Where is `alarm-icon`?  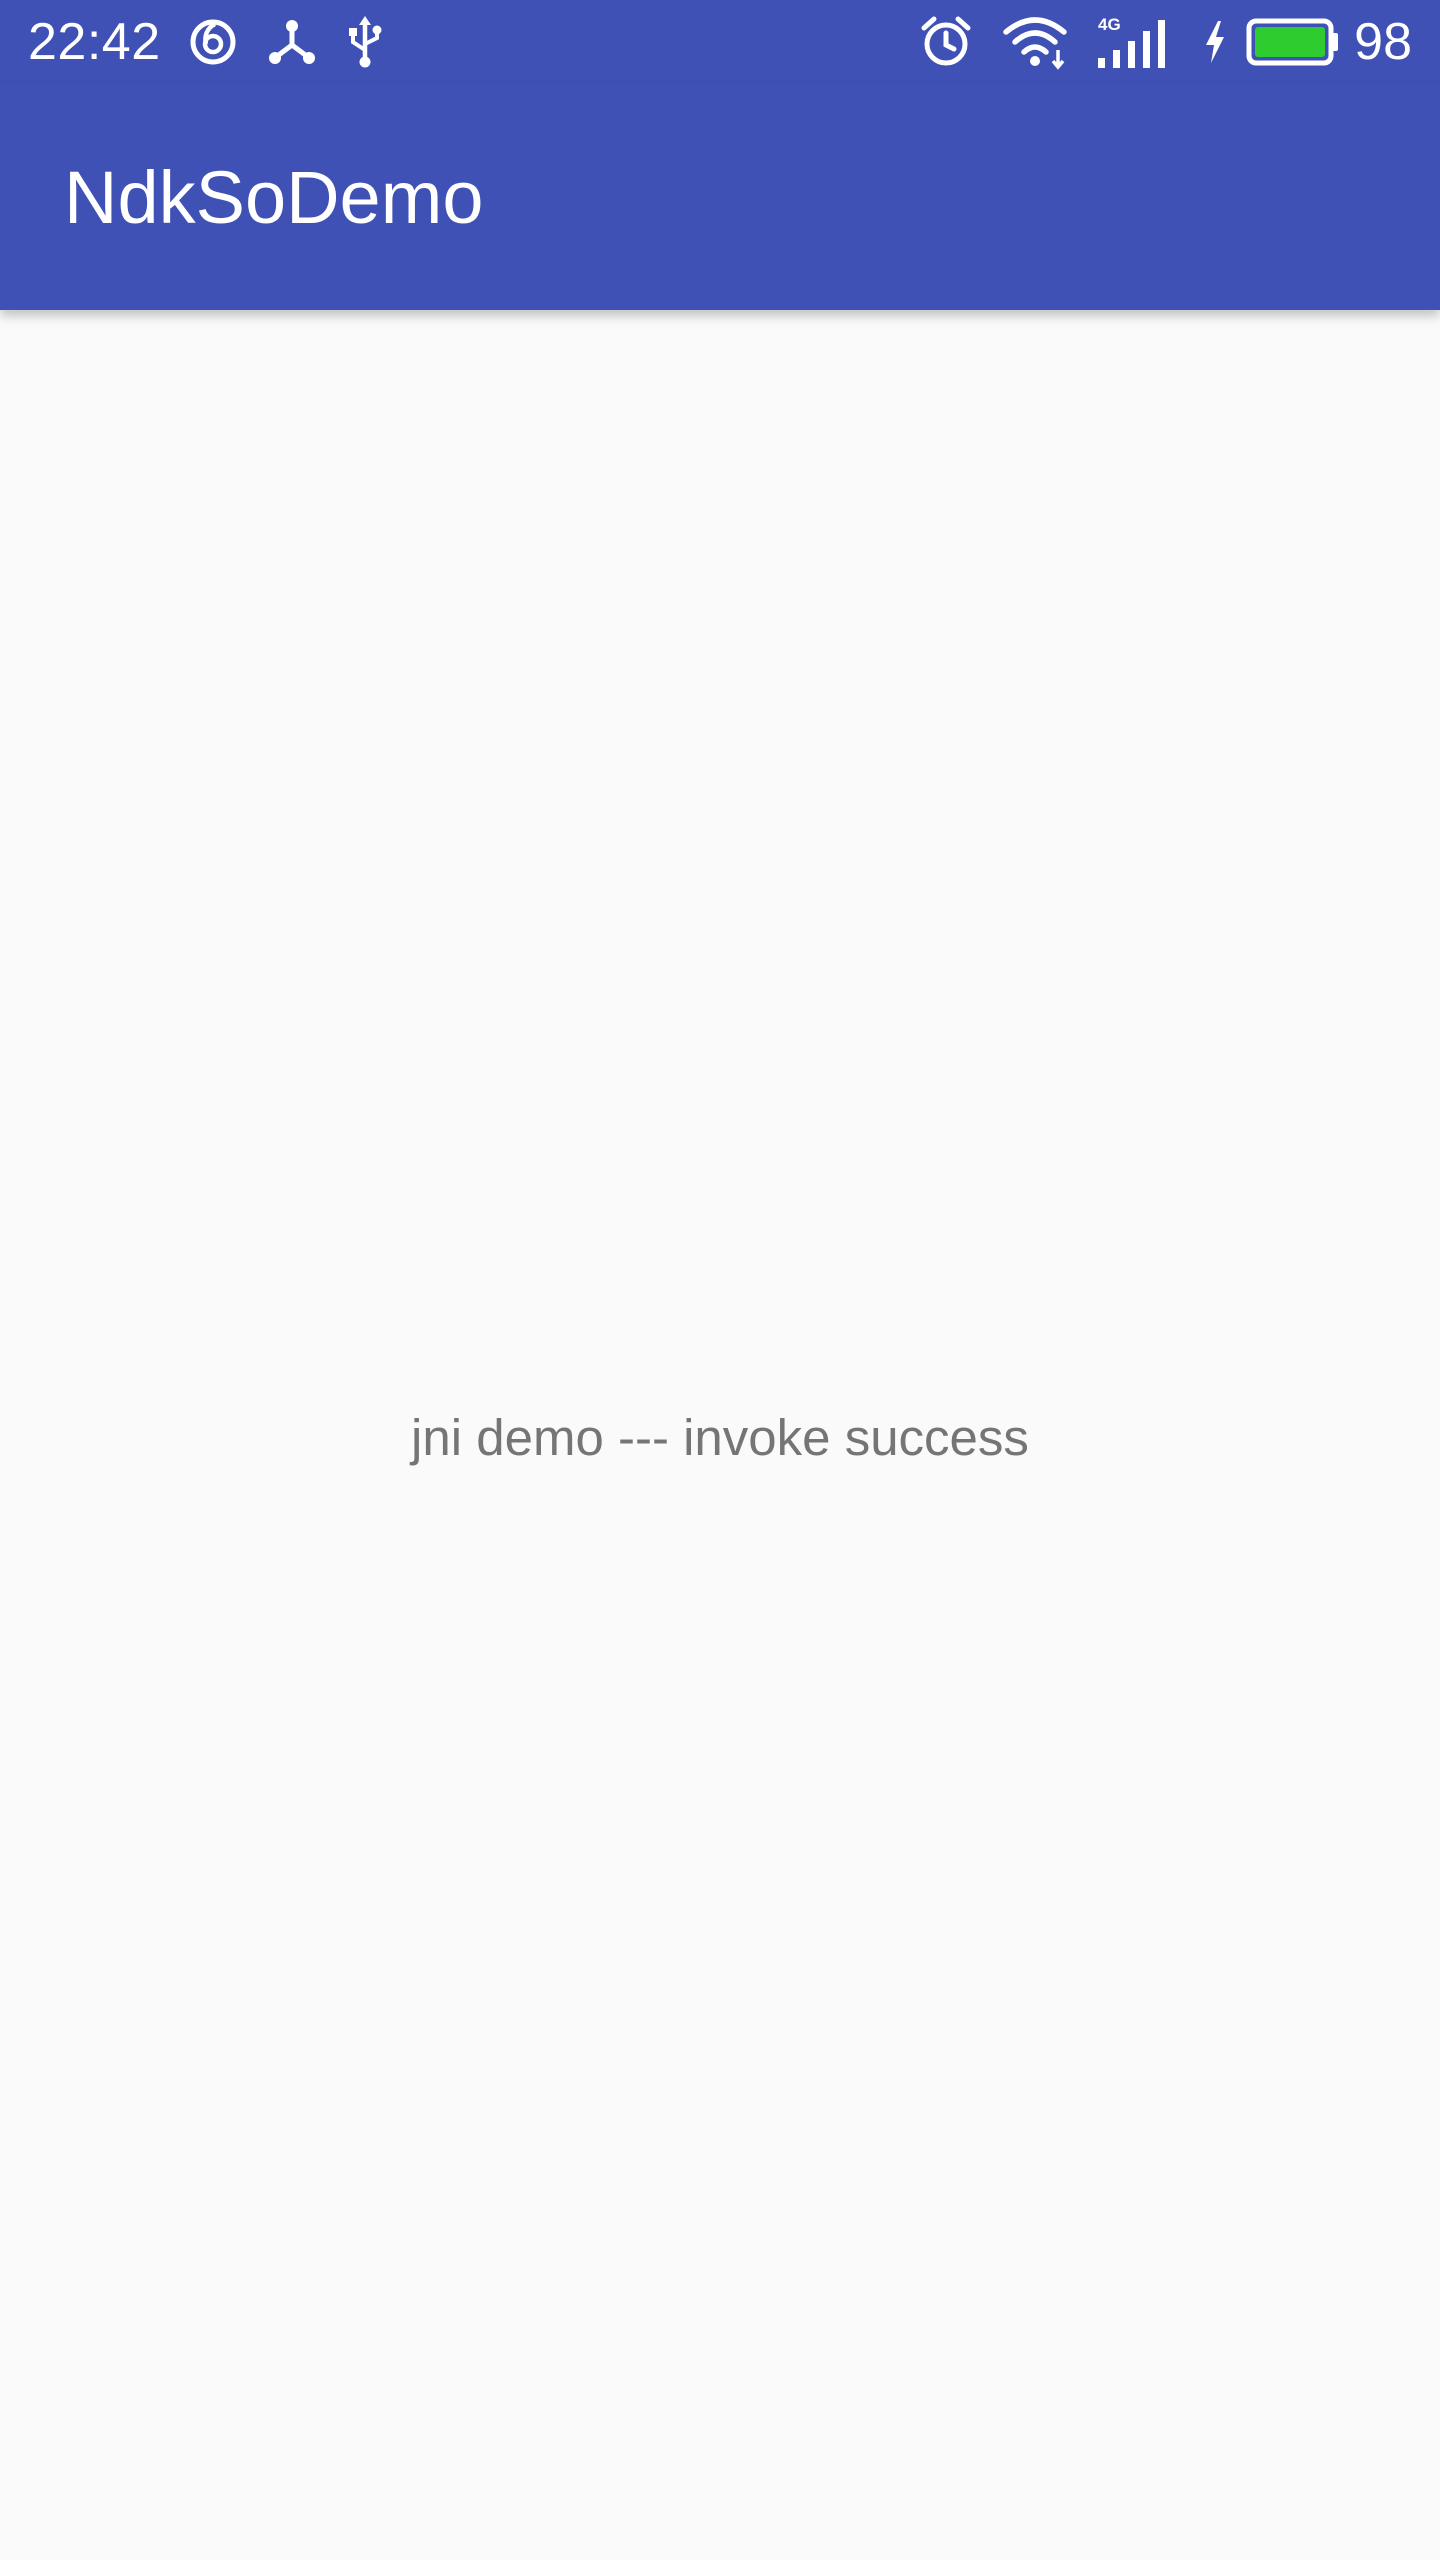
alarm-icon is located at coordinates (946, 42).